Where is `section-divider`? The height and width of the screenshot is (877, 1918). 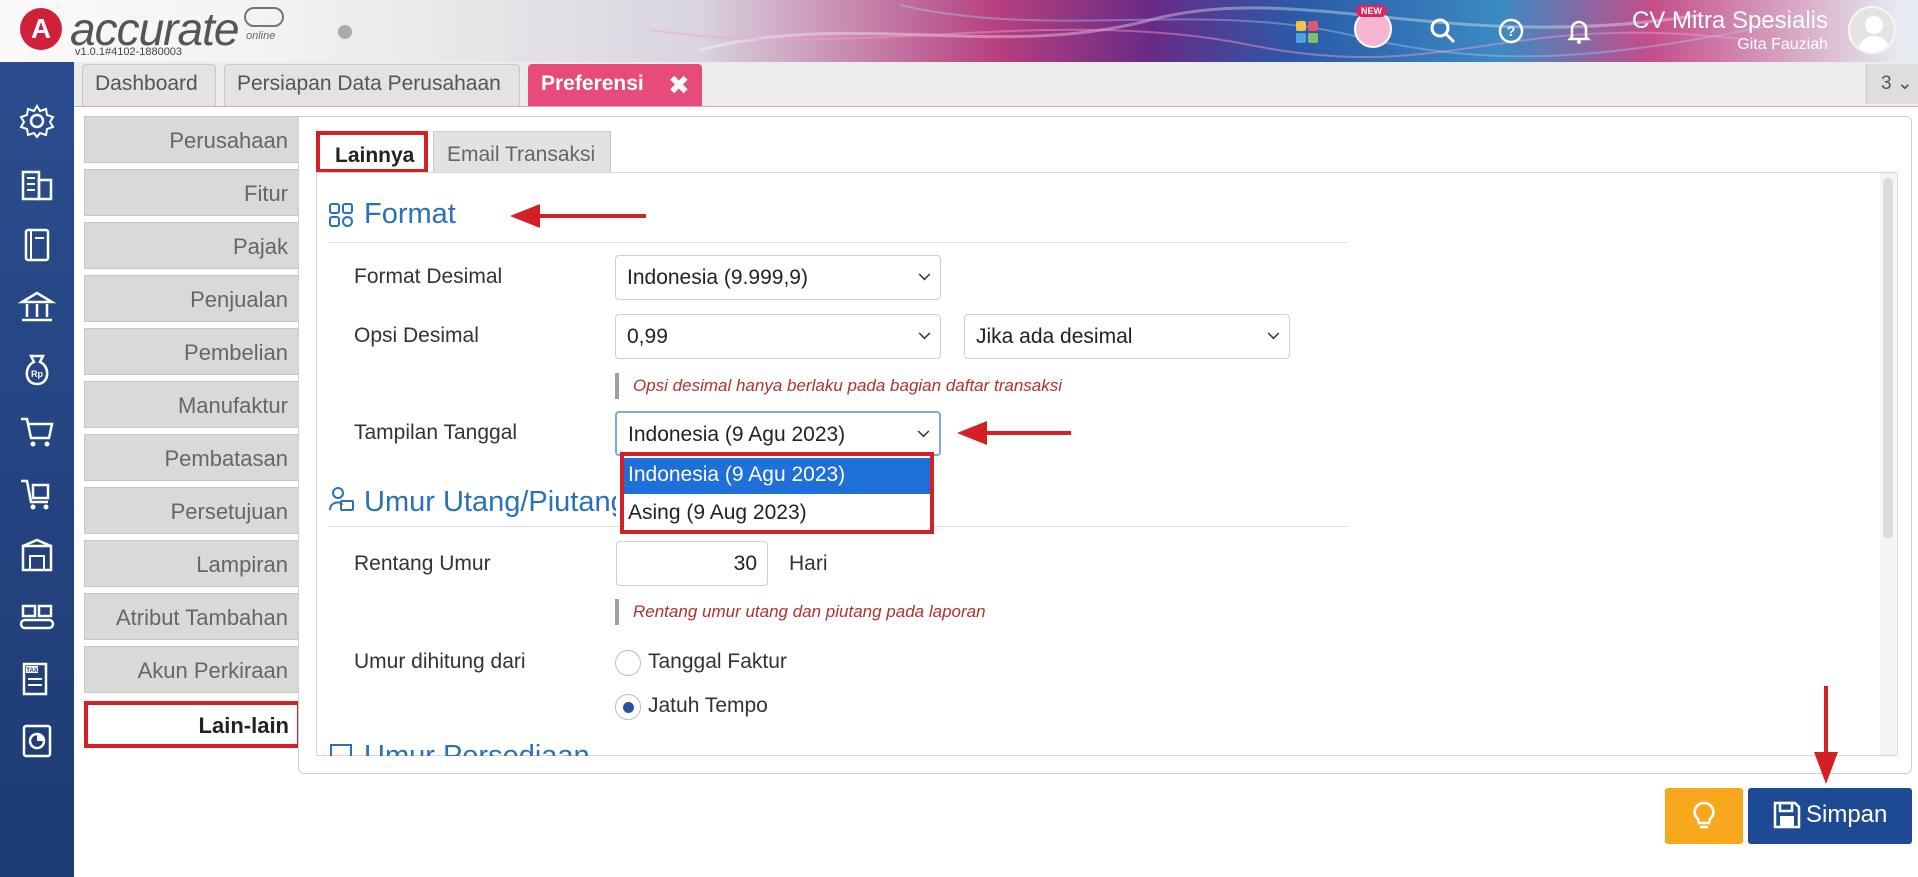 section-divider is located at coordinates (838, 242).